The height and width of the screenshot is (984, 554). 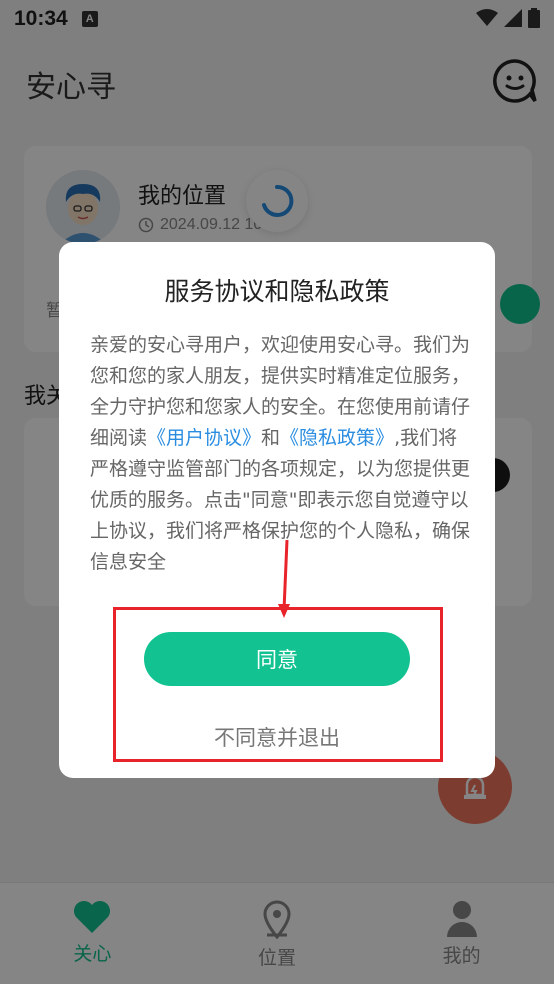 I want to click on user-agreement-link: 《用户协议》, so click(x=204, y=438).